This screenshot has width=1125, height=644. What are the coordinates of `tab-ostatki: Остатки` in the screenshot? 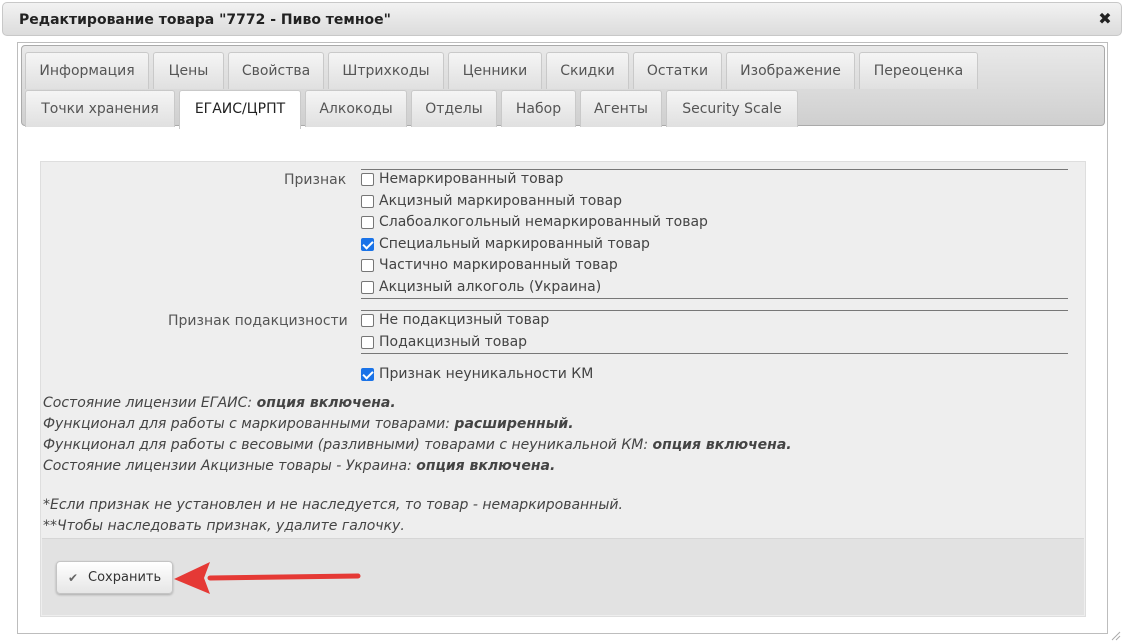 It's located at (677, 70).